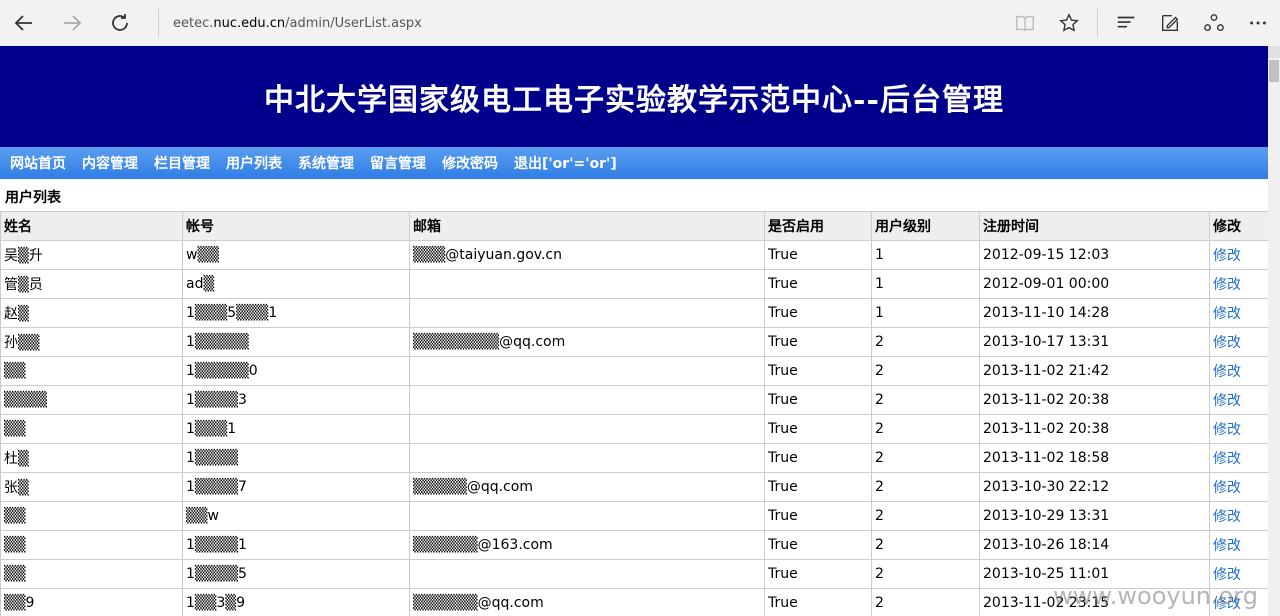 This screenshot has width=1280, height=616. I want to click on cell-account: 1▒▒3▒9, so click(216, 603).